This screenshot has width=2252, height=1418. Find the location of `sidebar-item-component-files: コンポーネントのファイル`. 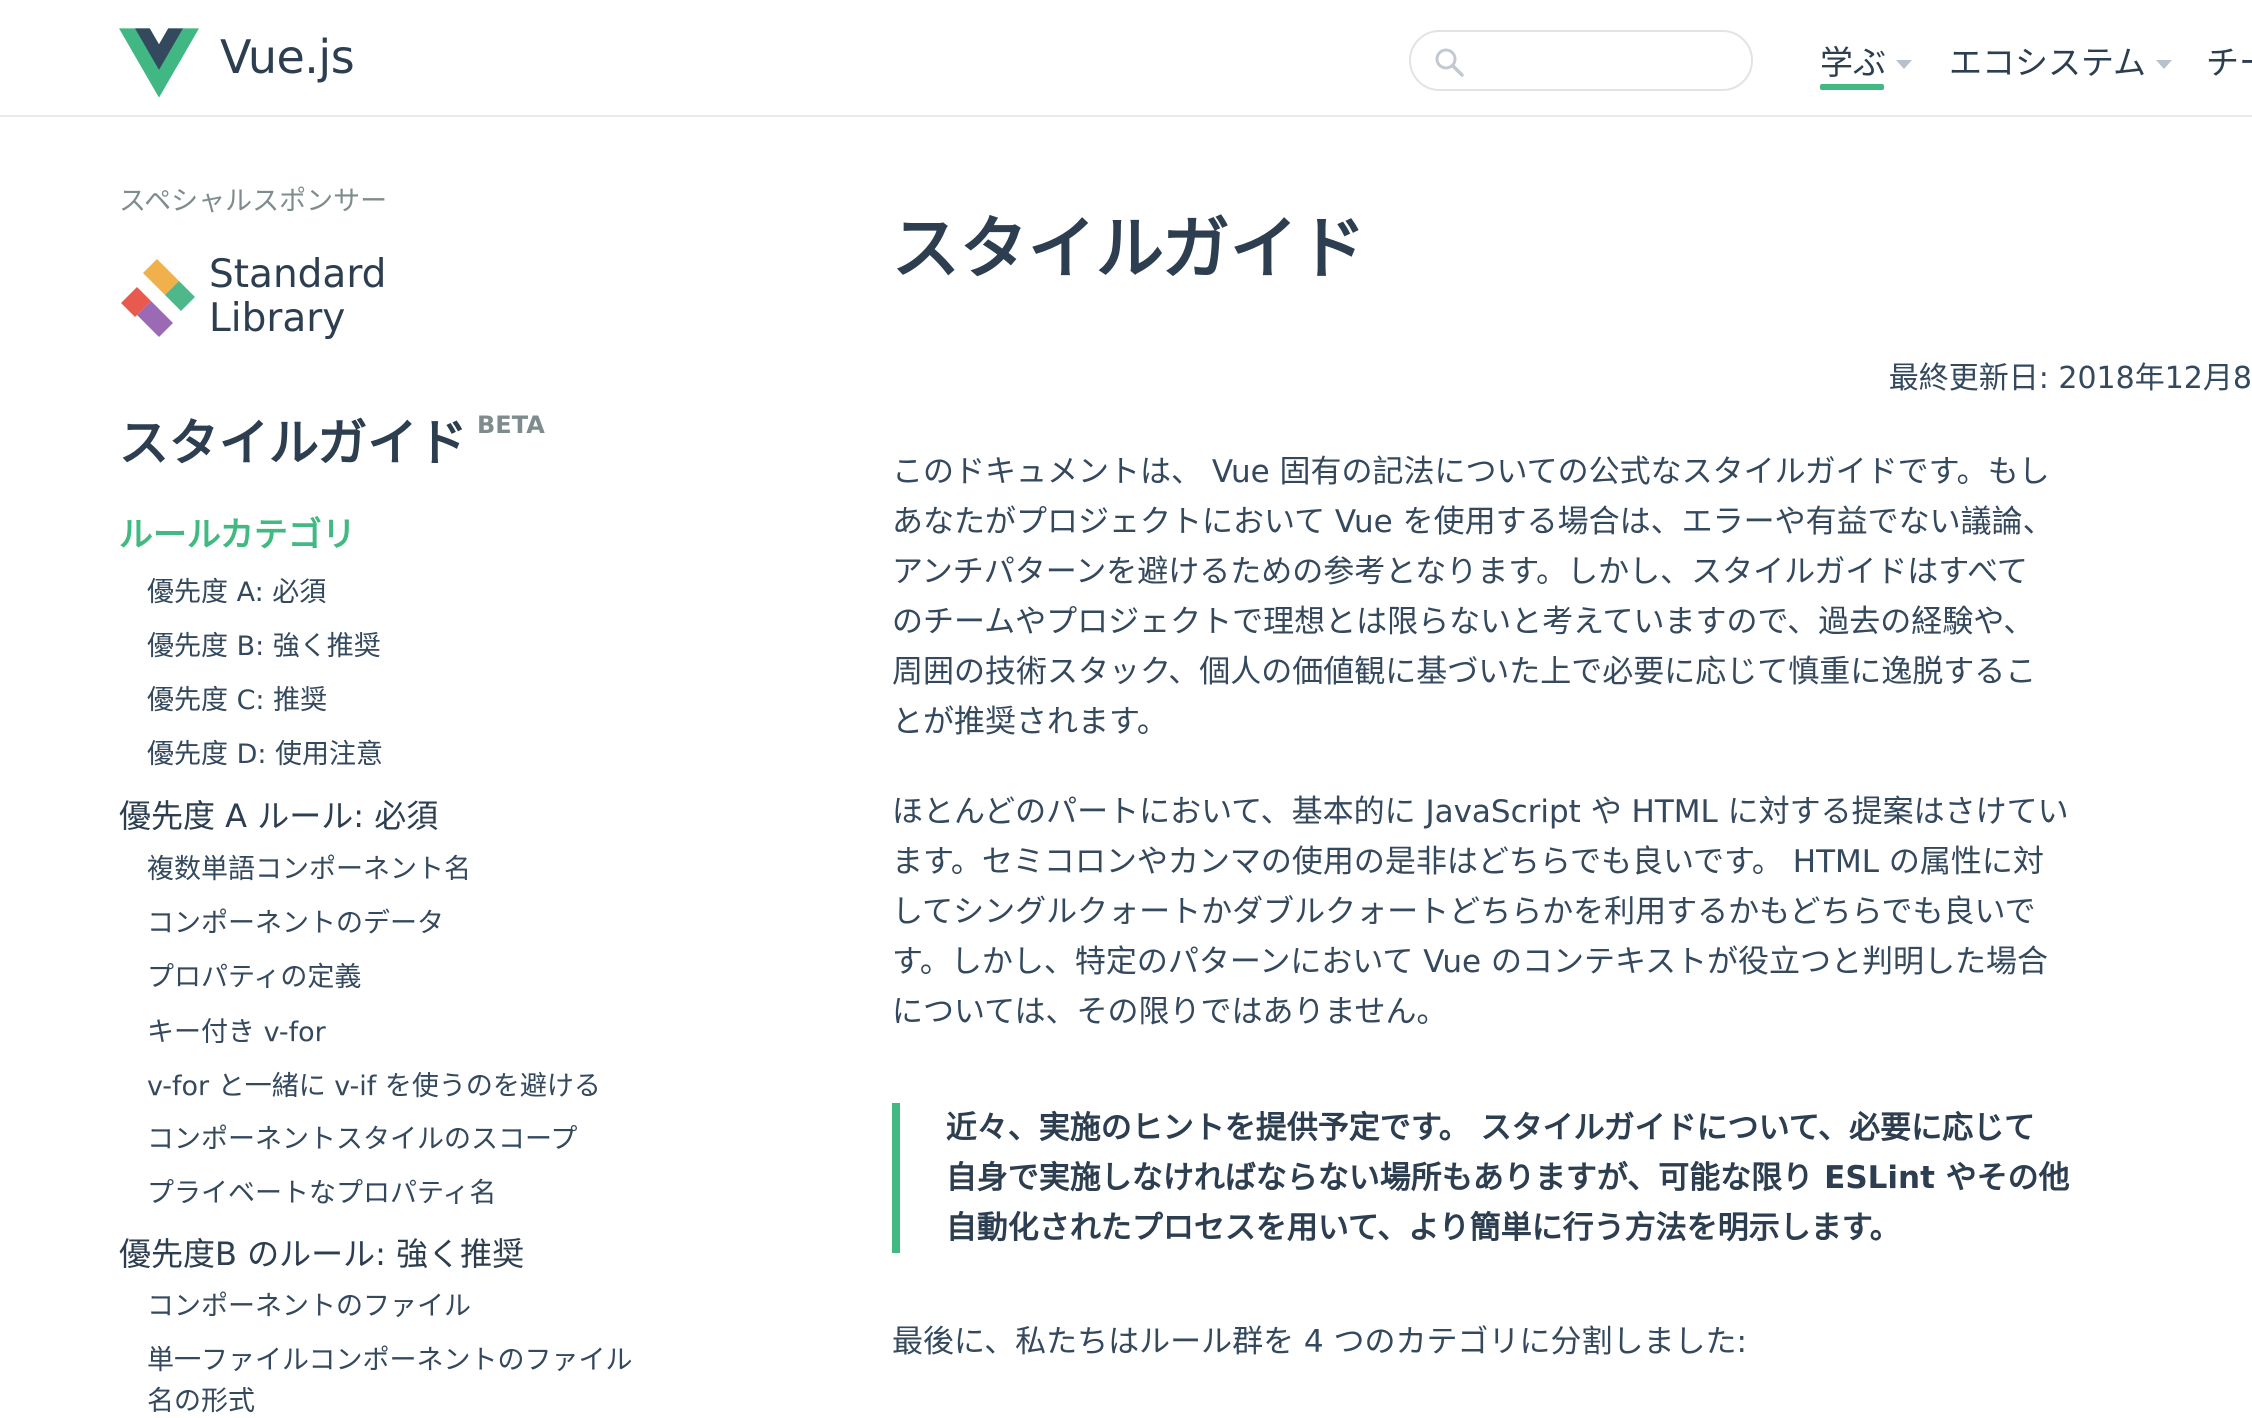

sidebar-item-component-files: コンポーネントのファイル is located at coordinates (309, 1303).